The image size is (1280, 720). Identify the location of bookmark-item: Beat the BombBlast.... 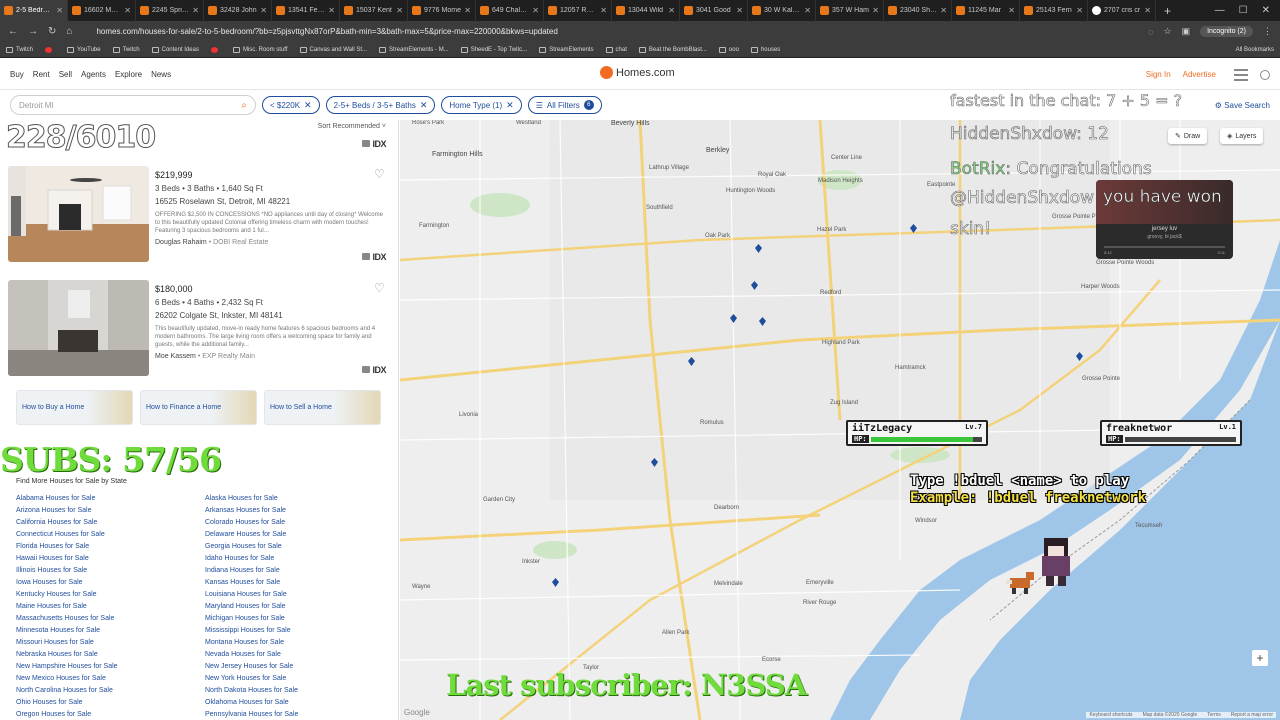
(672, 49).